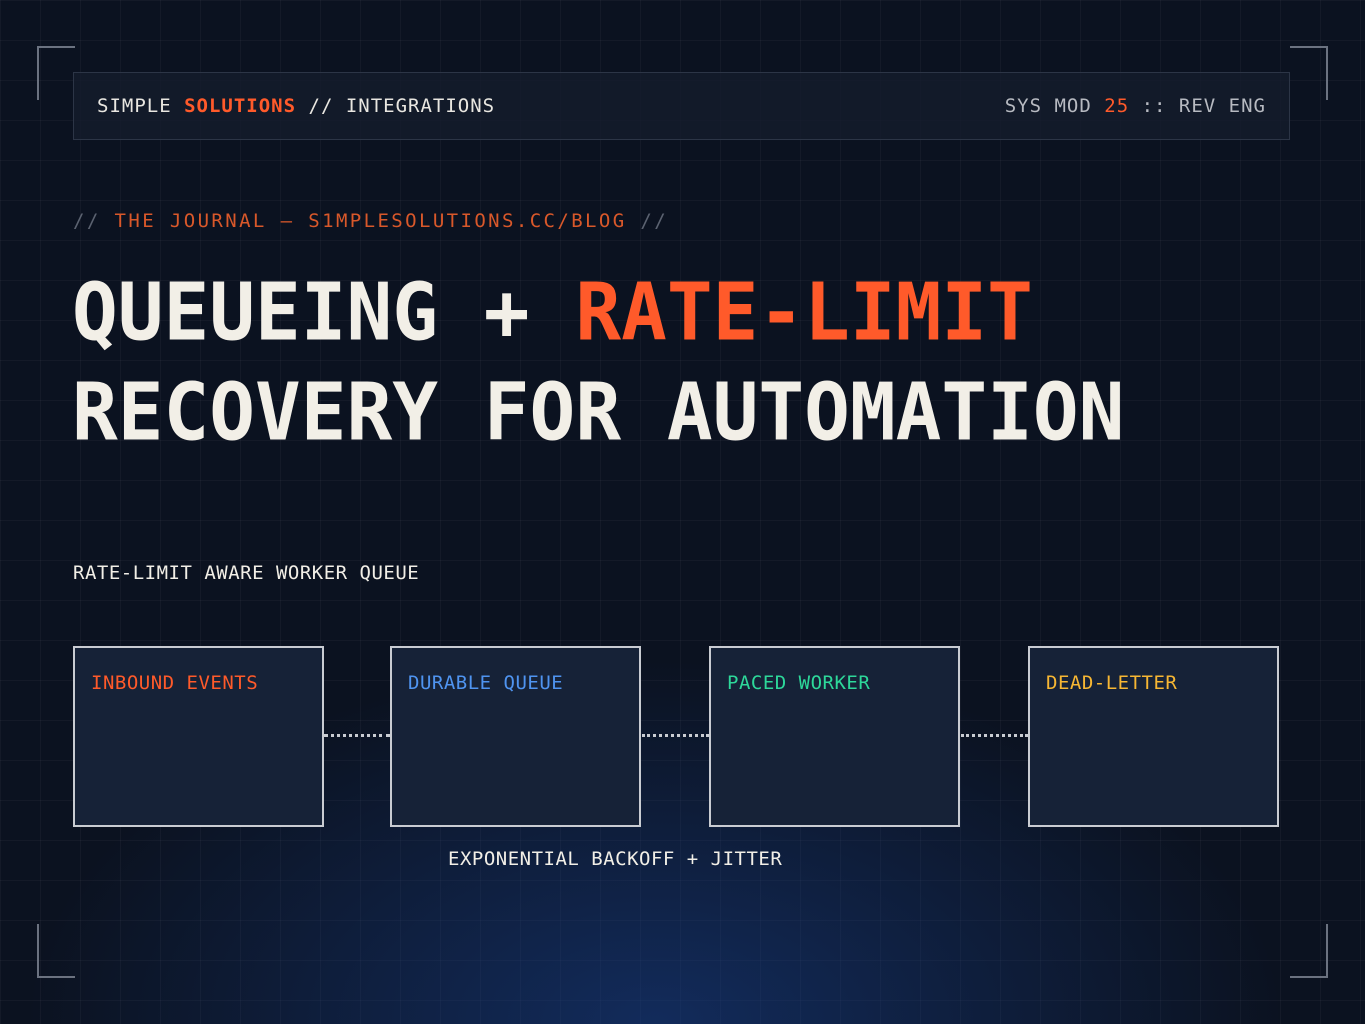  I want to click on node-label: INBOUND EVENTS, so click(175, 683).